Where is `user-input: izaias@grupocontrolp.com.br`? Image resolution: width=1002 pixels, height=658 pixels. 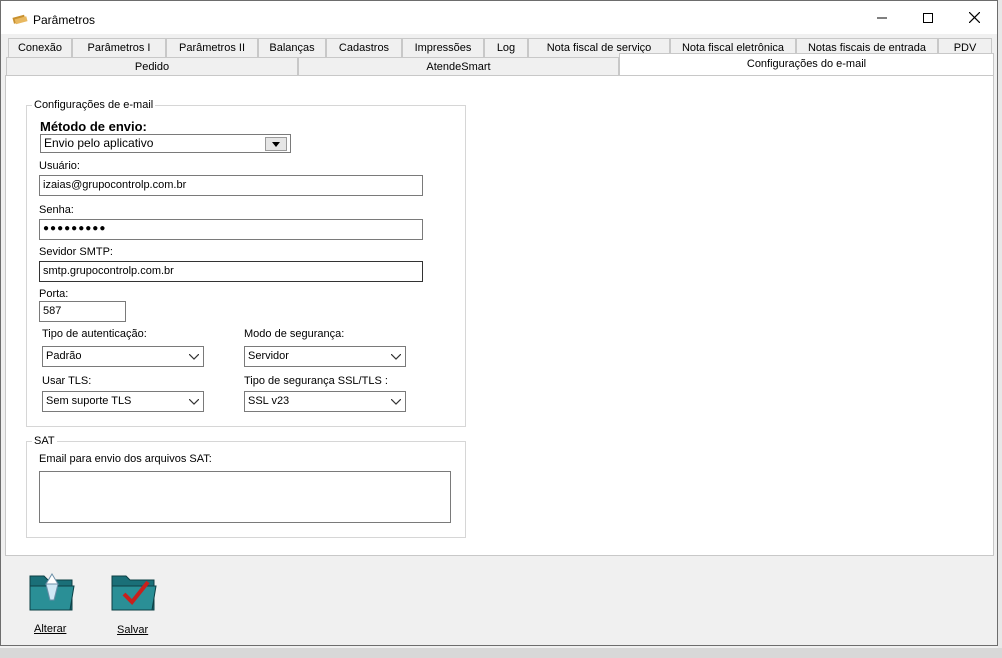
user-input: izaias@grupocontrolp.com.br is located at coordinates (231, 185).